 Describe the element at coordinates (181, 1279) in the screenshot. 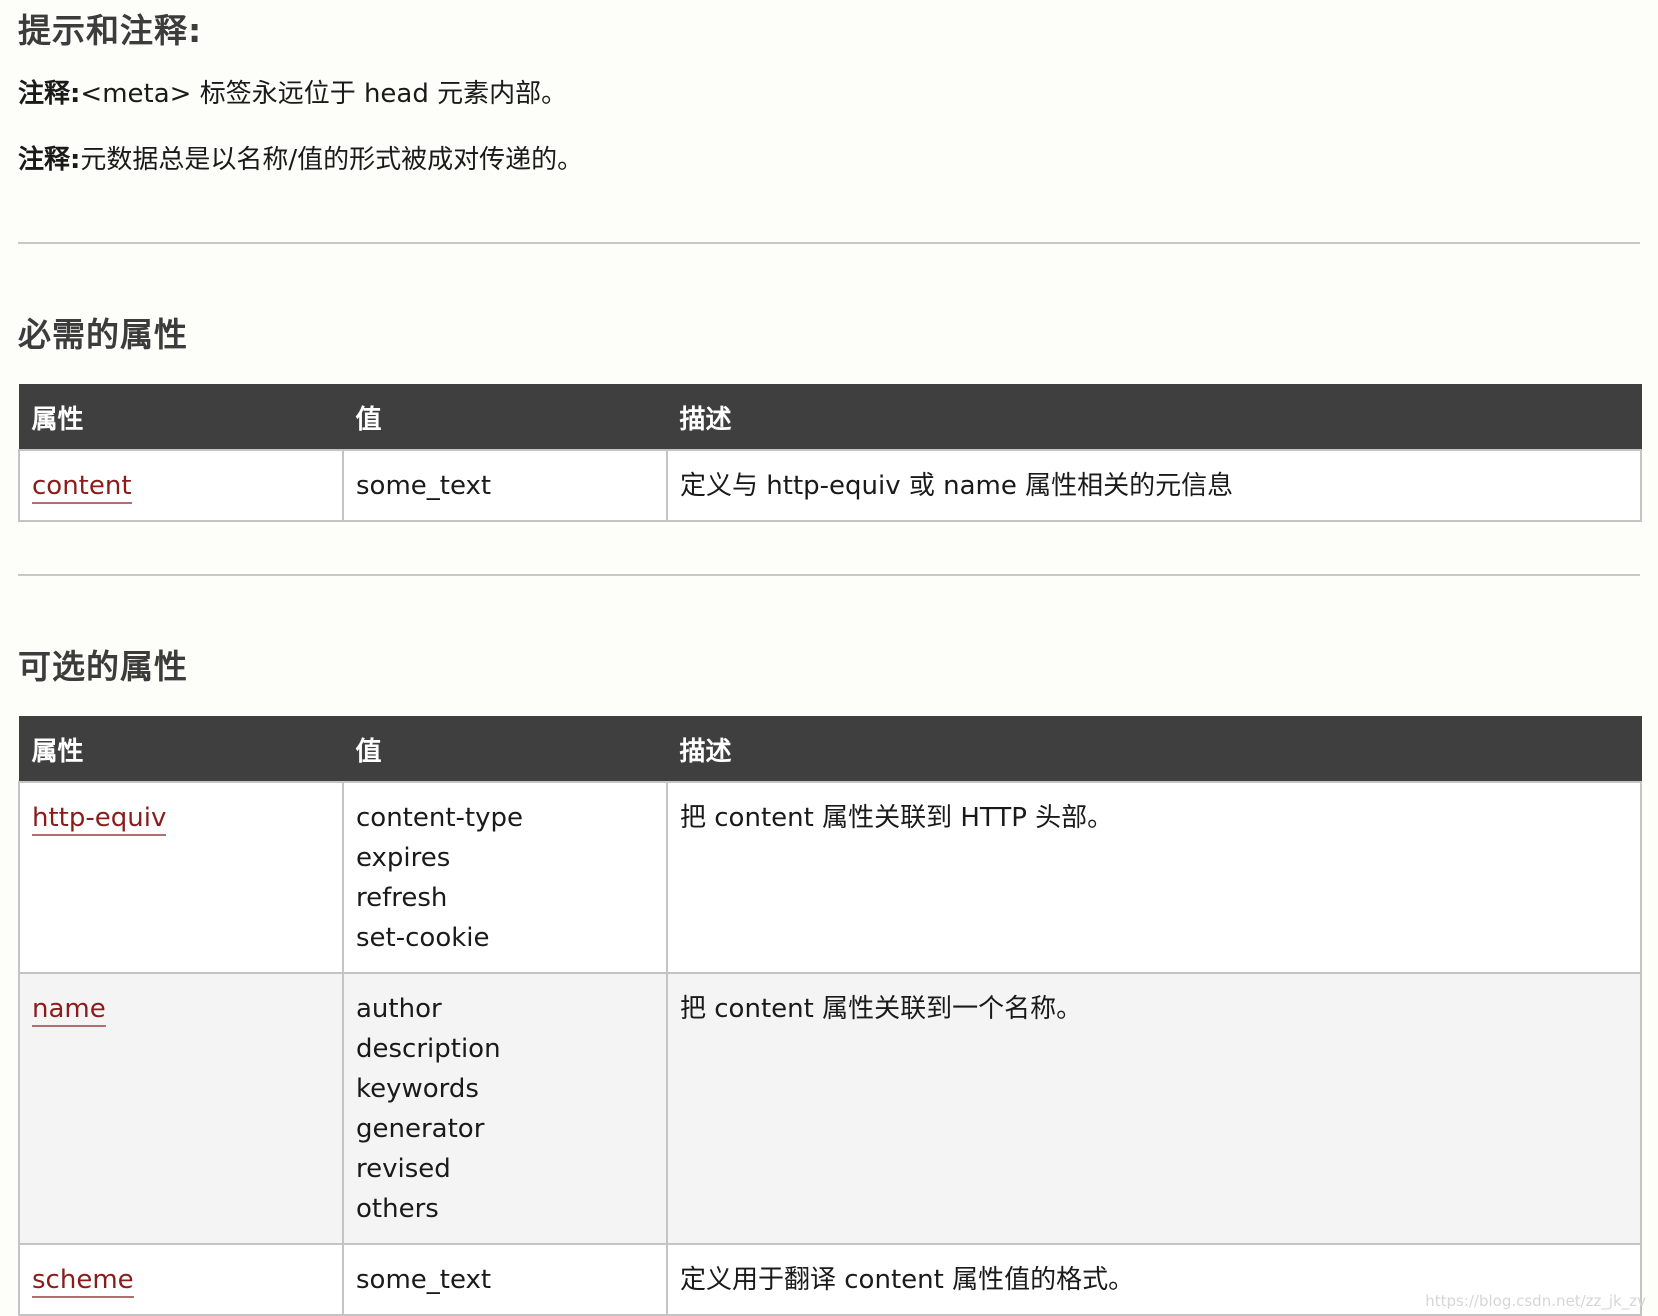

I see `attribute-cell: scheme` at that location.